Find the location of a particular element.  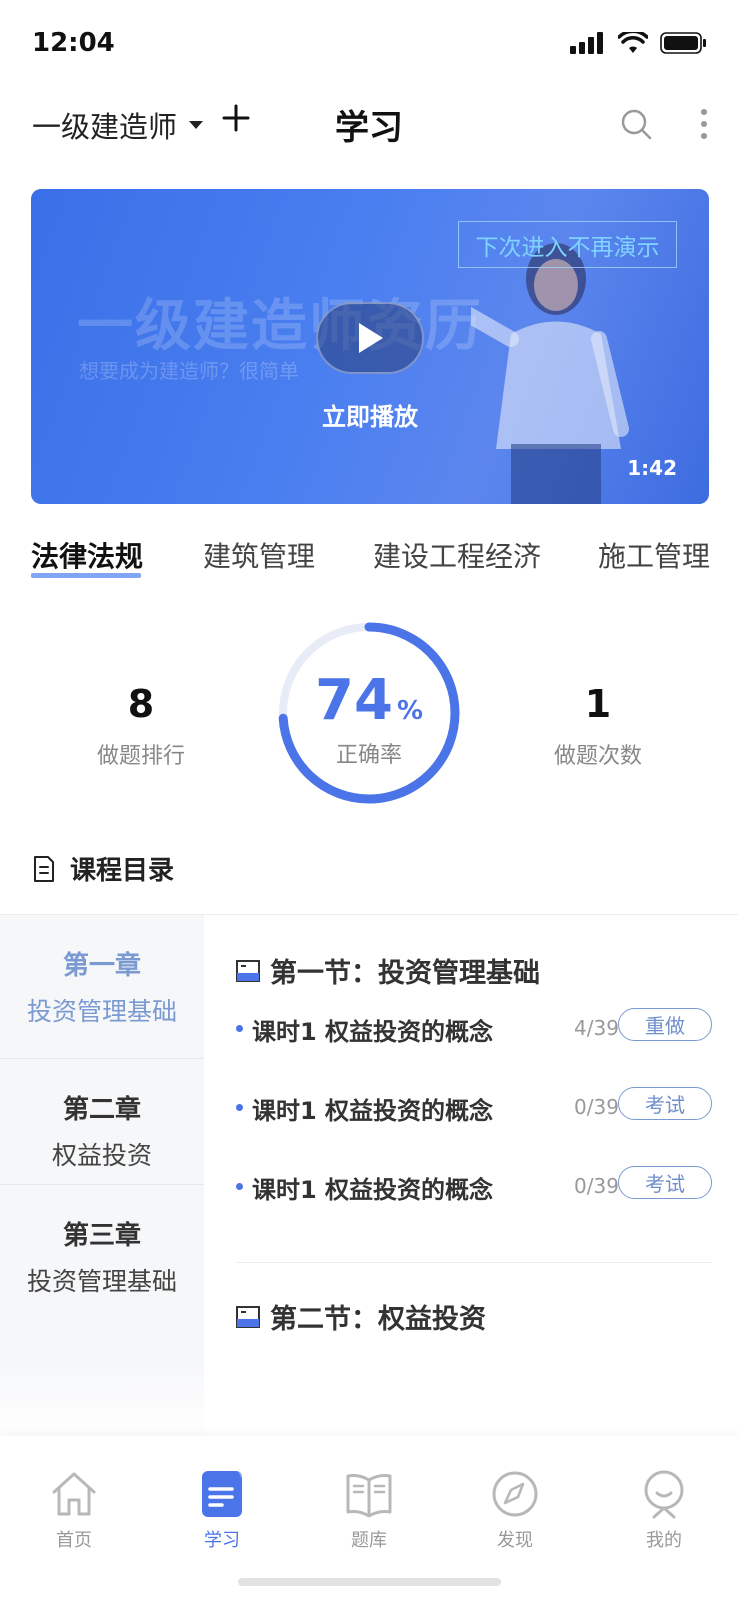

banner-background-subtitle: 想要成为建造师？很简单 is located at coordinates (189, 371).